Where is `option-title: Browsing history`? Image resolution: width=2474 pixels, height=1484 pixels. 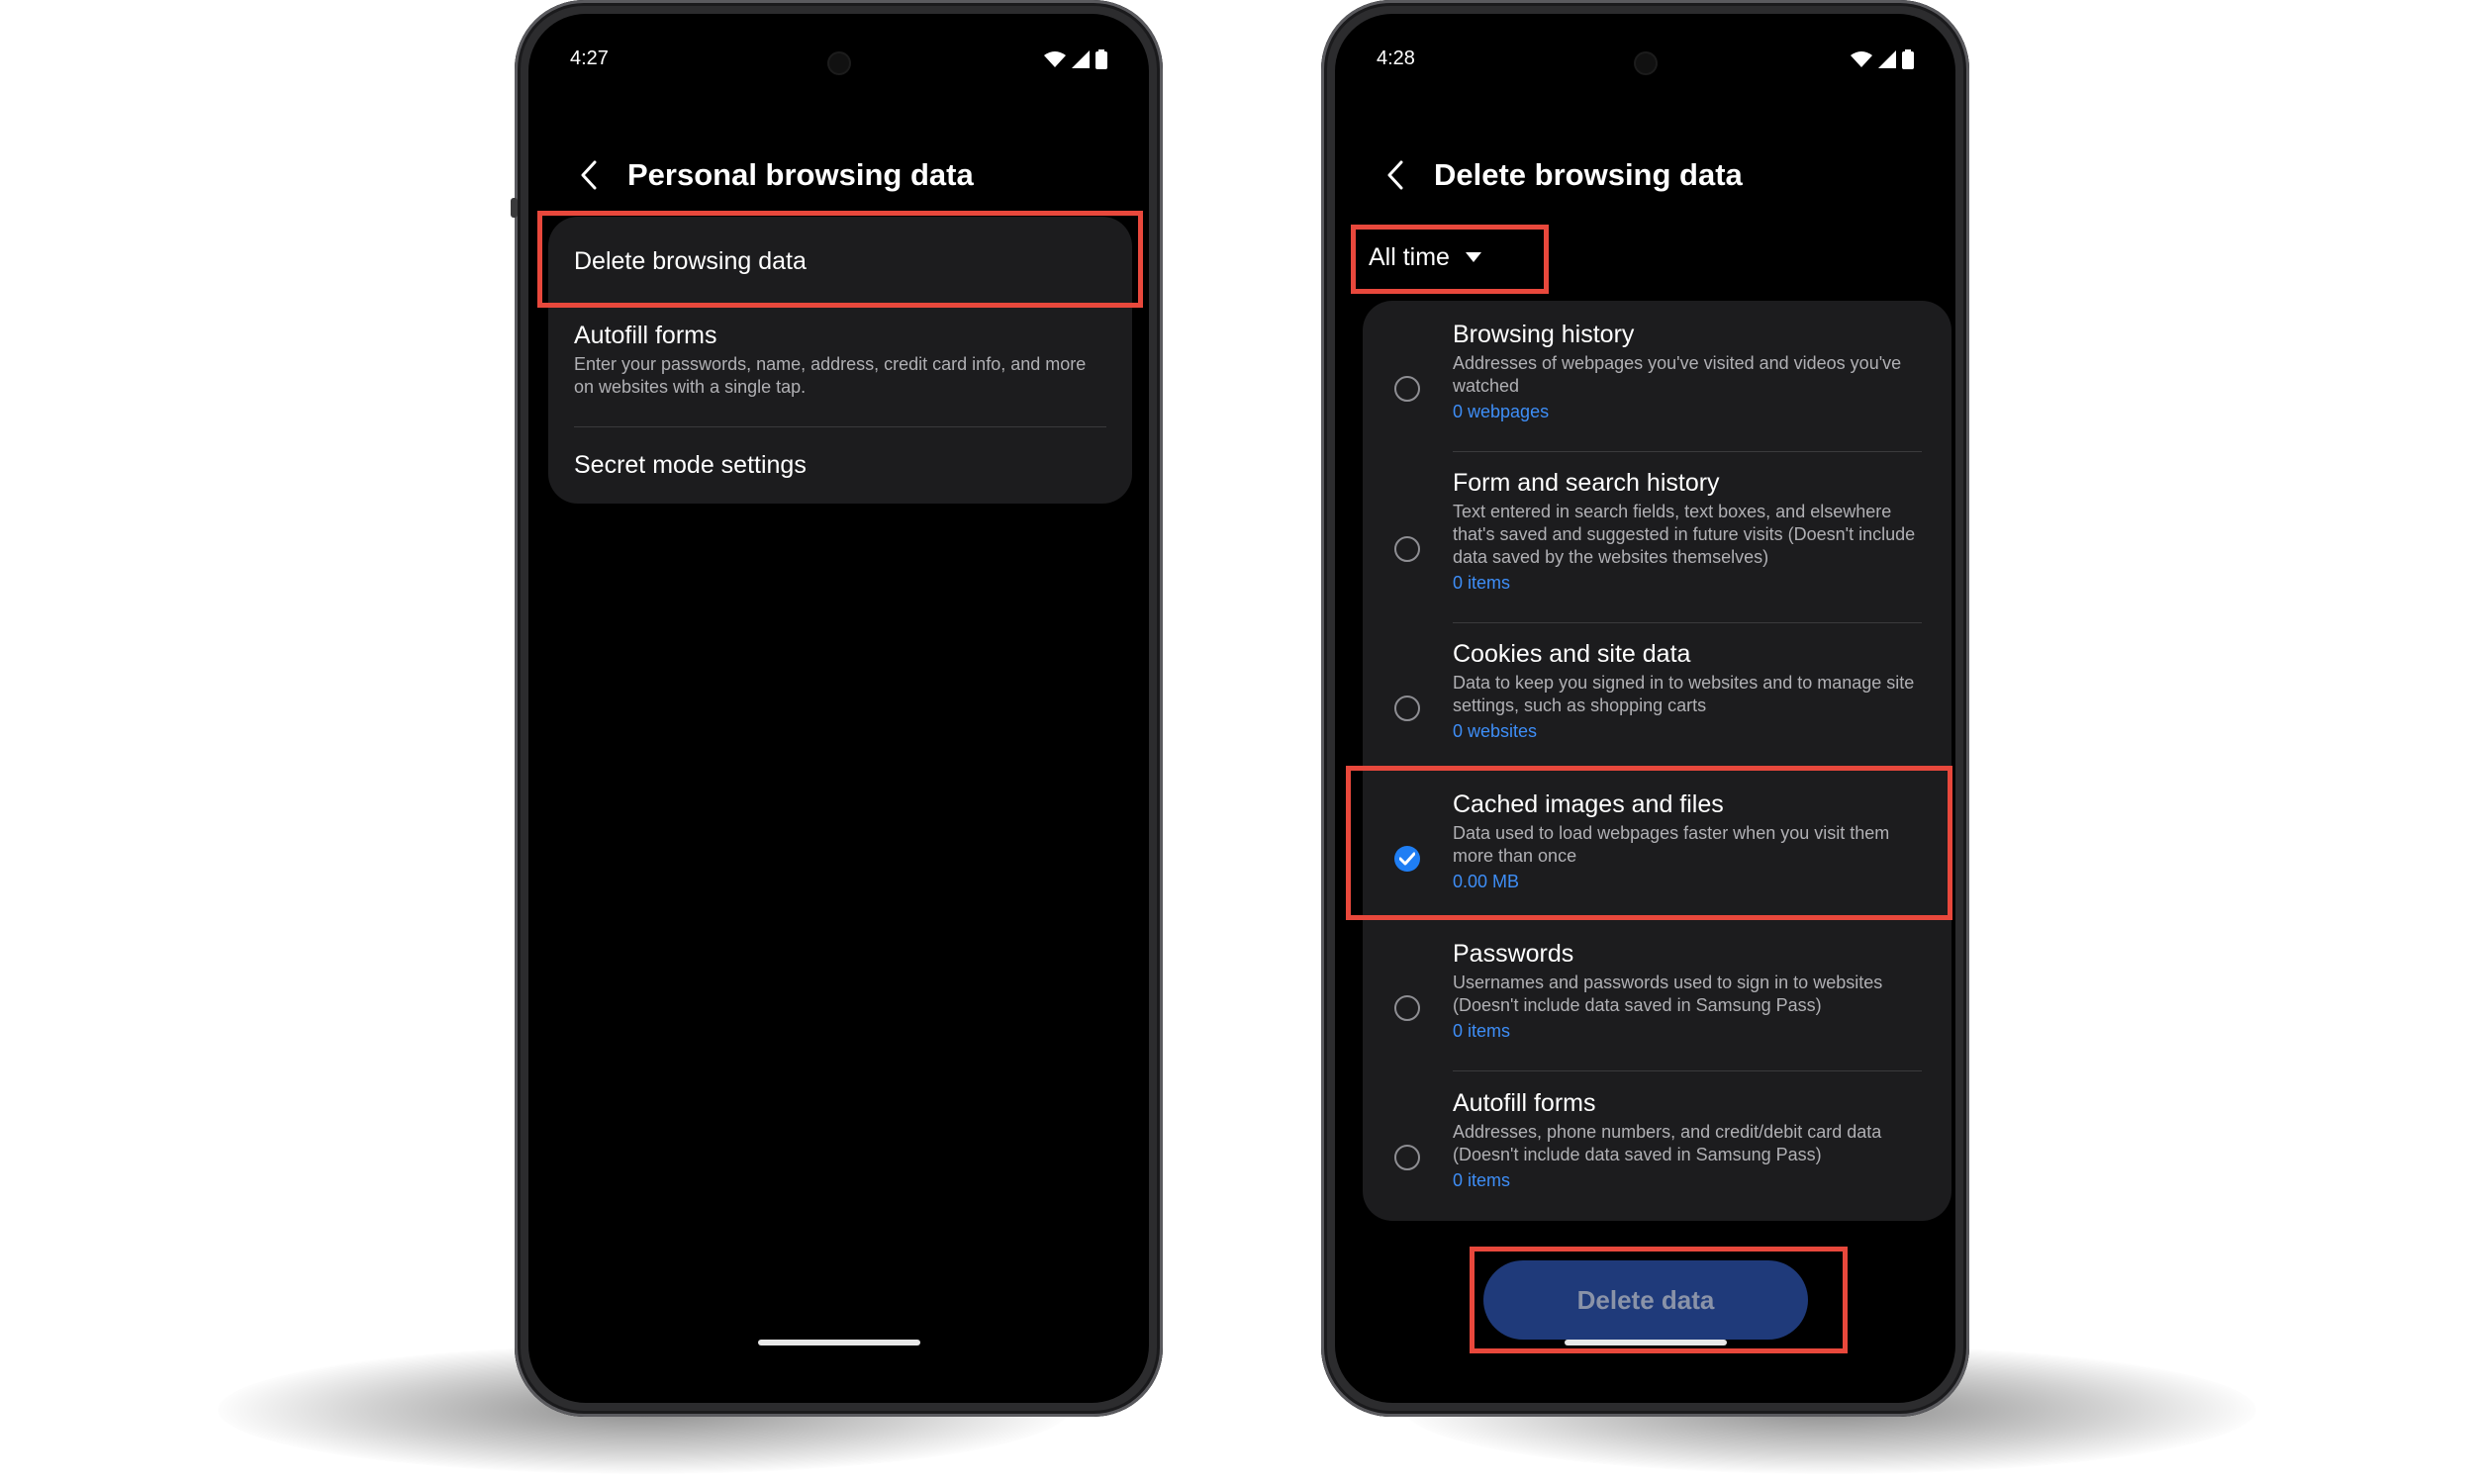
option-title: Browsing history is located at coordinates (1544, 334).